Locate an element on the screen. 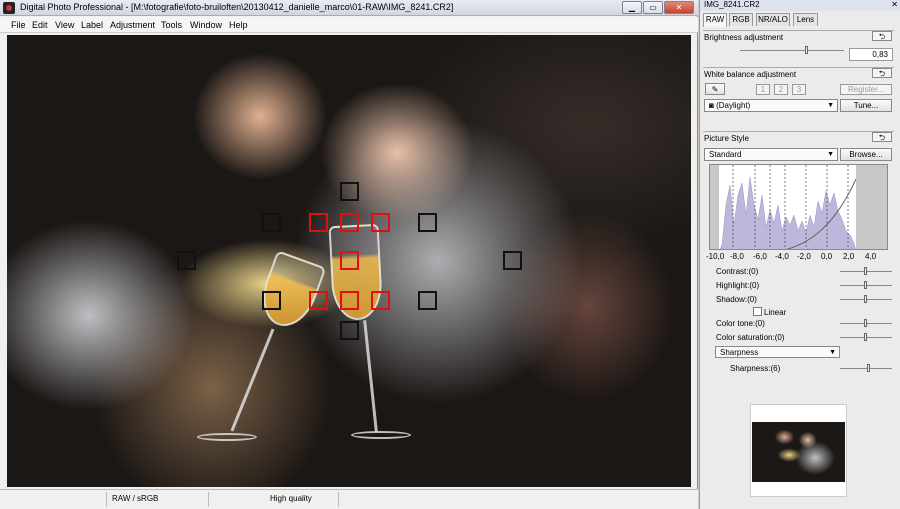  eyedropper-button: ✎ is located at coordinates (715, 89).